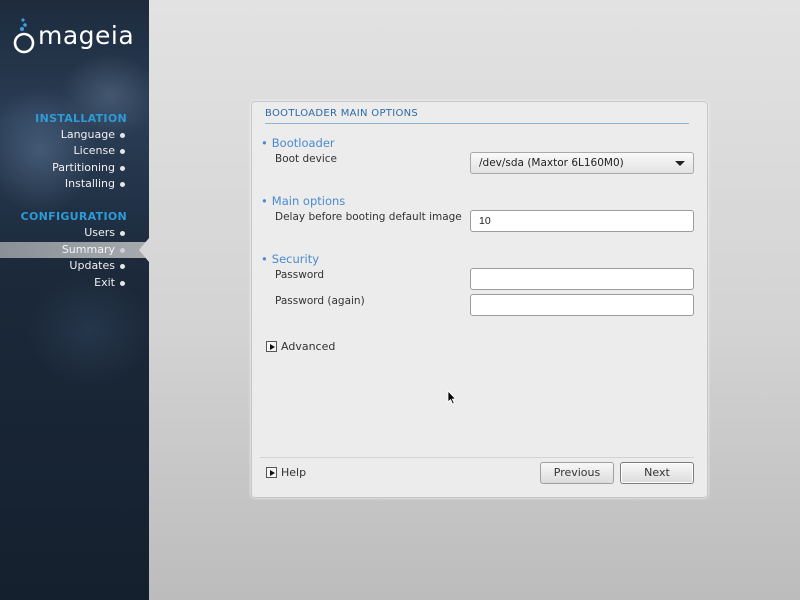  I want to click on nav-item-partitioning: Partitioning, so click(74, 168).